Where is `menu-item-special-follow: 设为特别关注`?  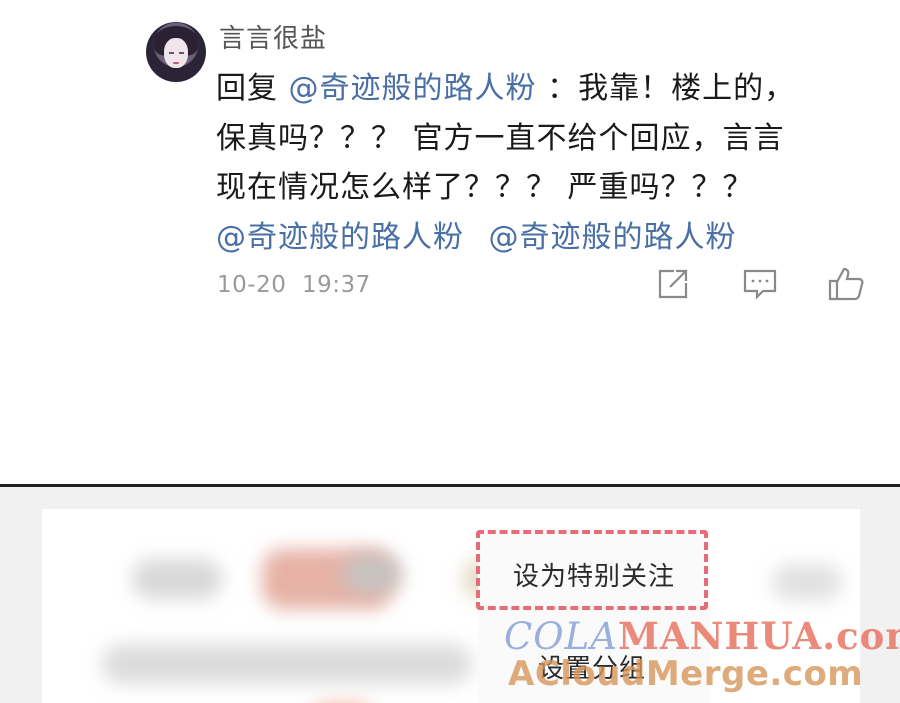
menu-item-special-follow: 设为特别关注 is located at coordinates (594, 574).